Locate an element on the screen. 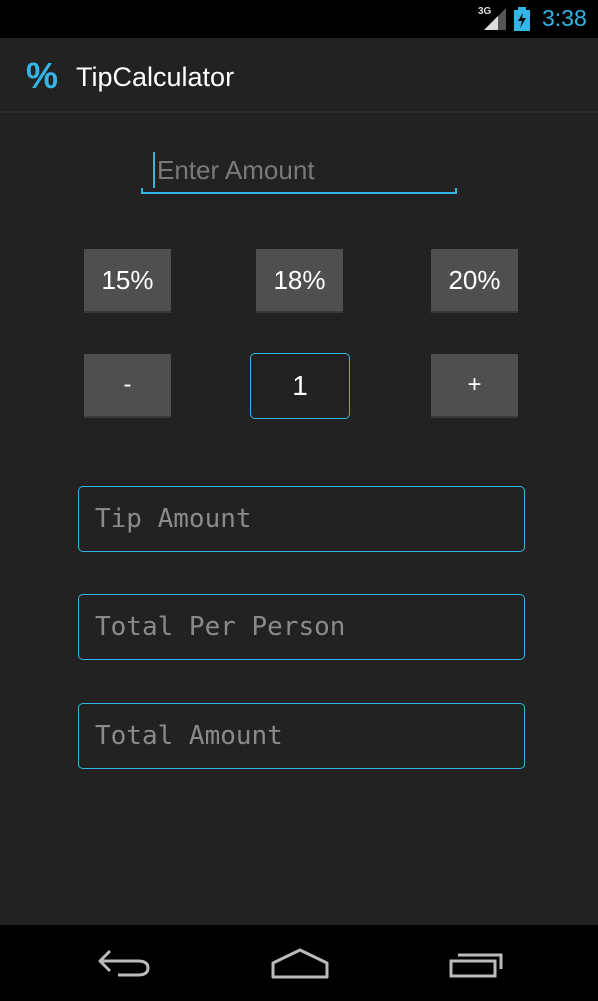 Image resolution: width=598 pixels, height=1001 pixels. tip-amount-text: Tip Amount is located at coordinates (173, 519).